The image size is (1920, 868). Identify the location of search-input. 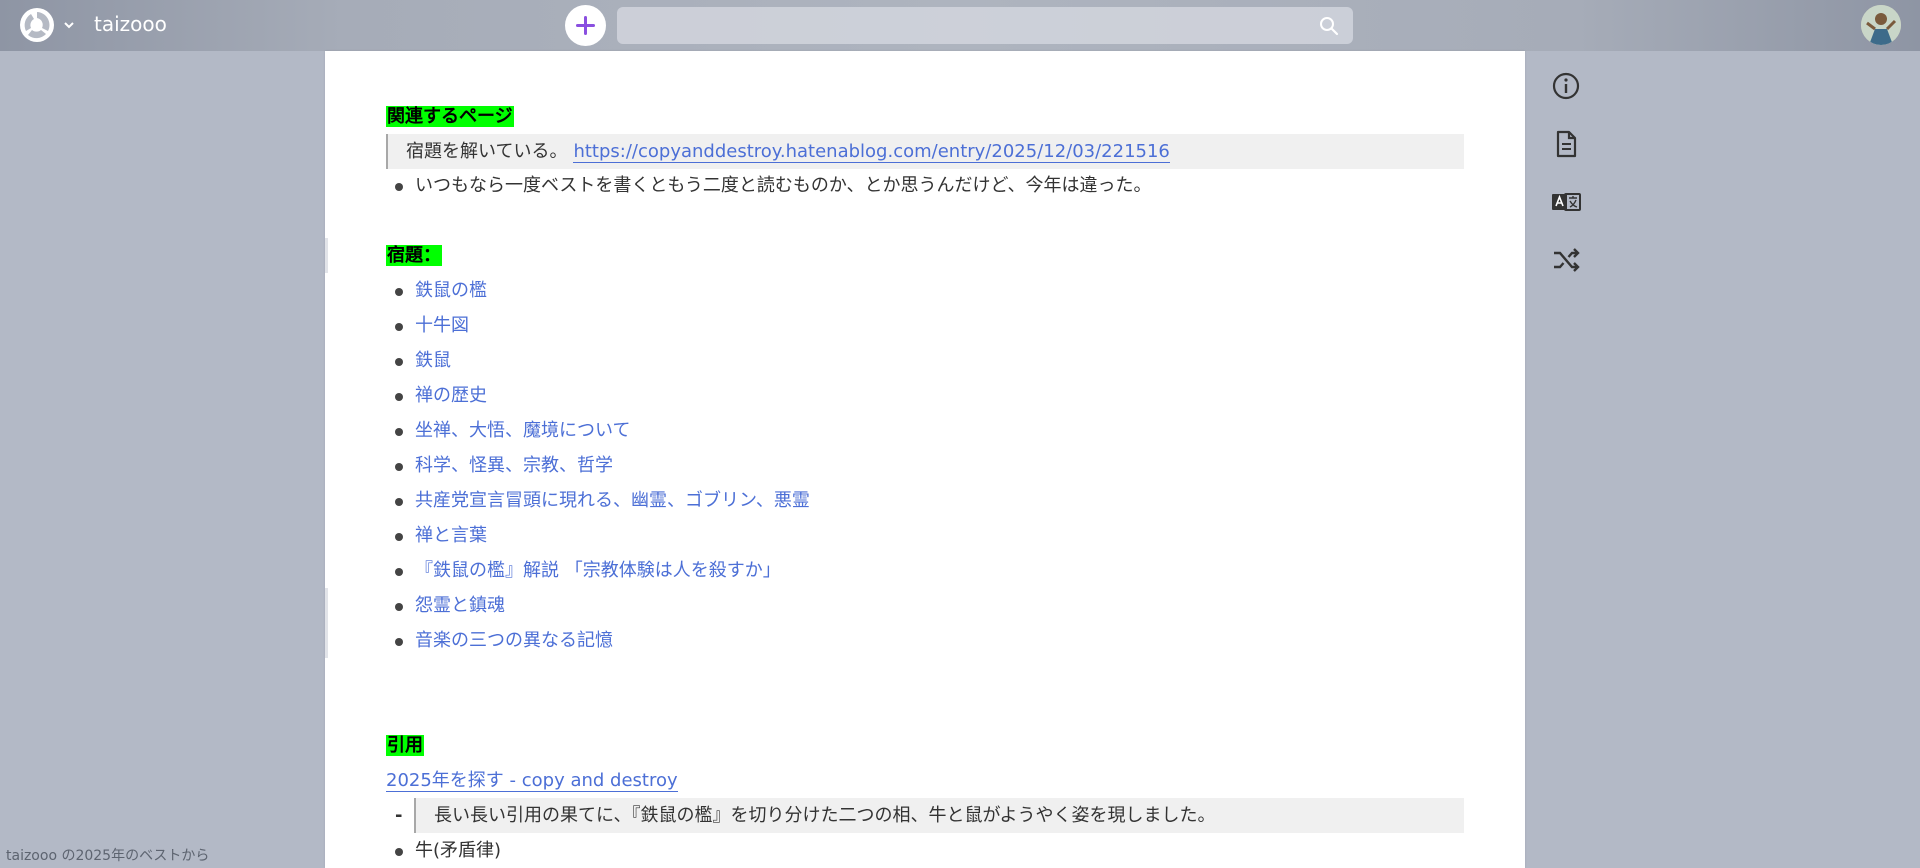
(971, 26).